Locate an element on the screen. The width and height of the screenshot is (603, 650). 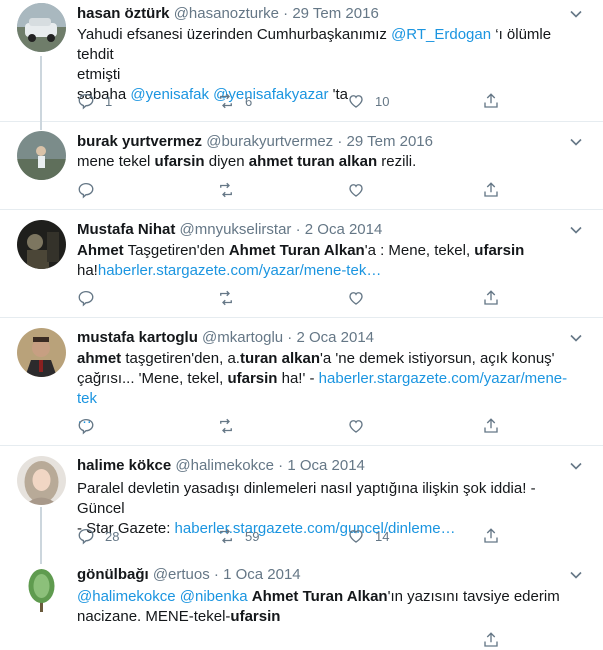
tweet-actions: 1 6 10 is located at coordinates (297, 101).